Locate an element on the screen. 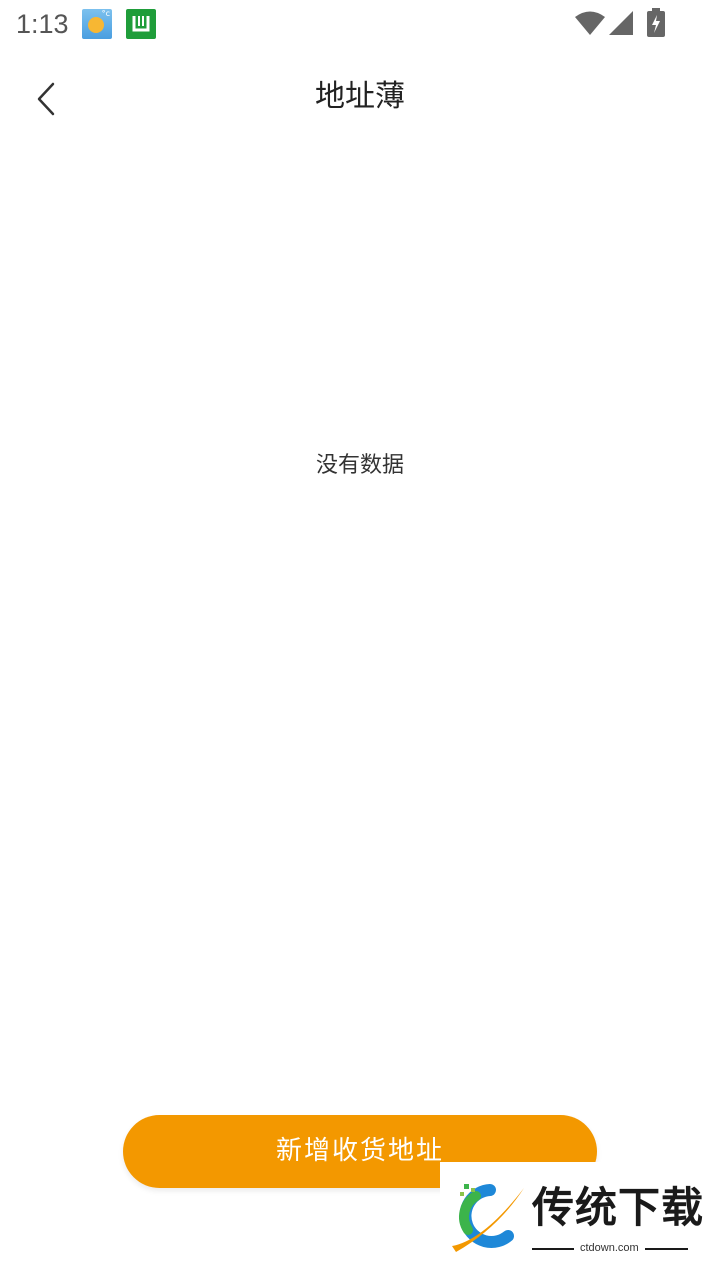 This screenshot has height=1280, width=720. watermark-logo-icon is located at coordinates (488, 1218).